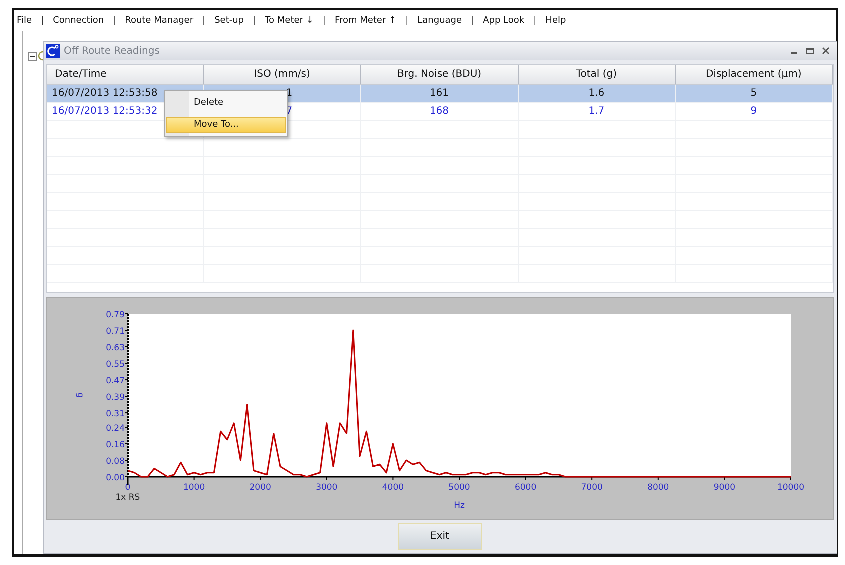 The image size is (845, 565). What do you see at coordinates (112, 51) in the screenshot?
I see `window-title: Off Route Readings` at bounding box center [112, 51].